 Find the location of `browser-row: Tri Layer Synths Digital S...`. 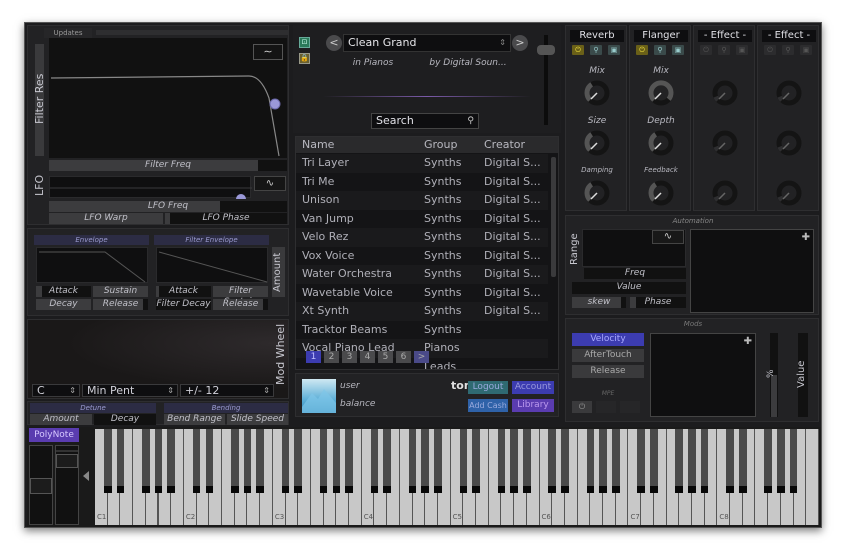

browser-row: Tri Layer Synths Digital S... is located at coordinates (422, 163).